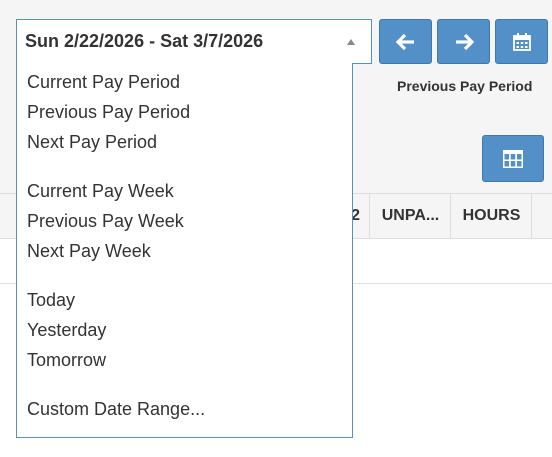 This screenshot has height=457, width=552. Describe the element at coordinates (92, 142) in the screenshot. I see `option-next-pay-period: Next Pay Period` at that location.